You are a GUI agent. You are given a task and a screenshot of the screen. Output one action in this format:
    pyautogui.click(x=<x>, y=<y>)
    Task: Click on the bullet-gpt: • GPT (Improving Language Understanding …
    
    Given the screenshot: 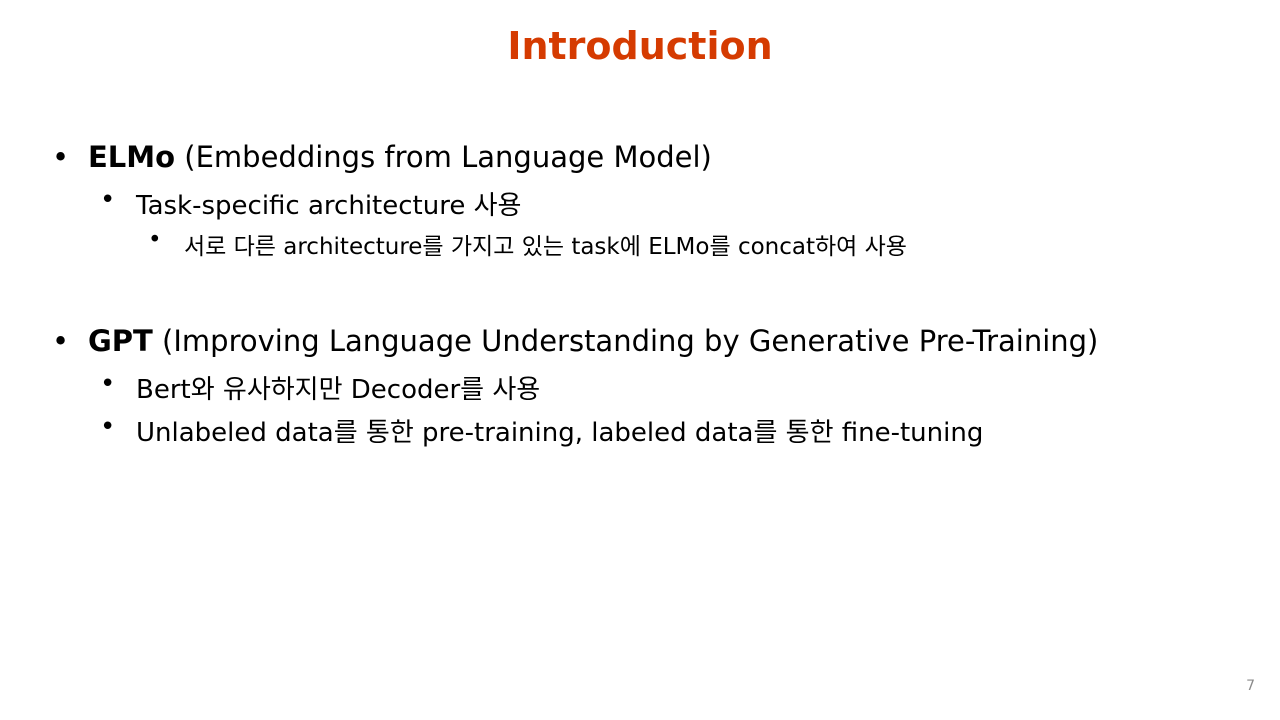 What is the action you would take?
    pyautogui.click(x=575, y=341)
    